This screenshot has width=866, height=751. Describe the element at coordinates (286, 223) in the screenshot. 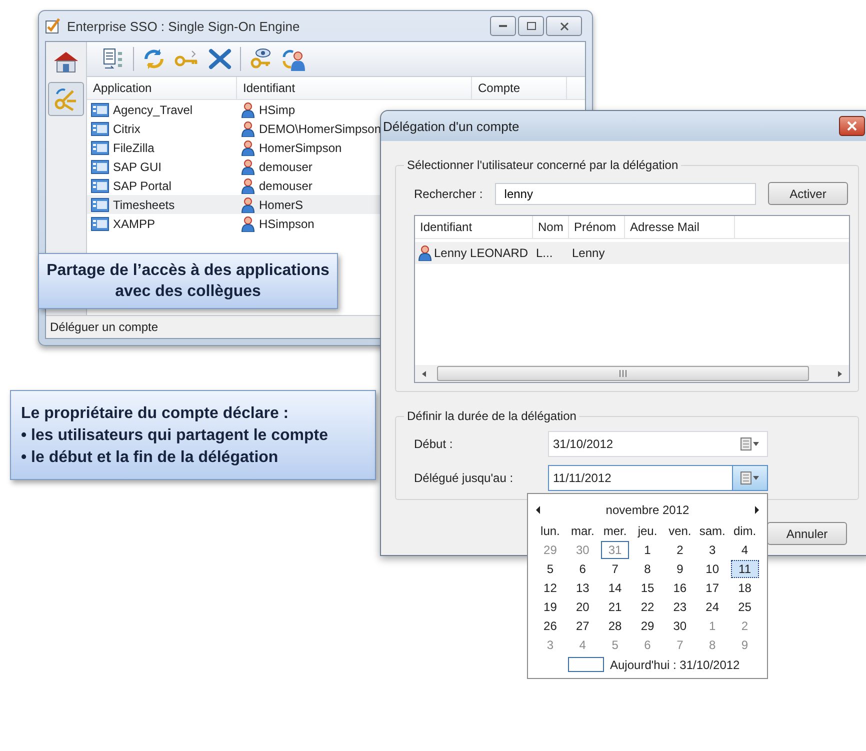

I see `table-cell: HSimpson` at that location.